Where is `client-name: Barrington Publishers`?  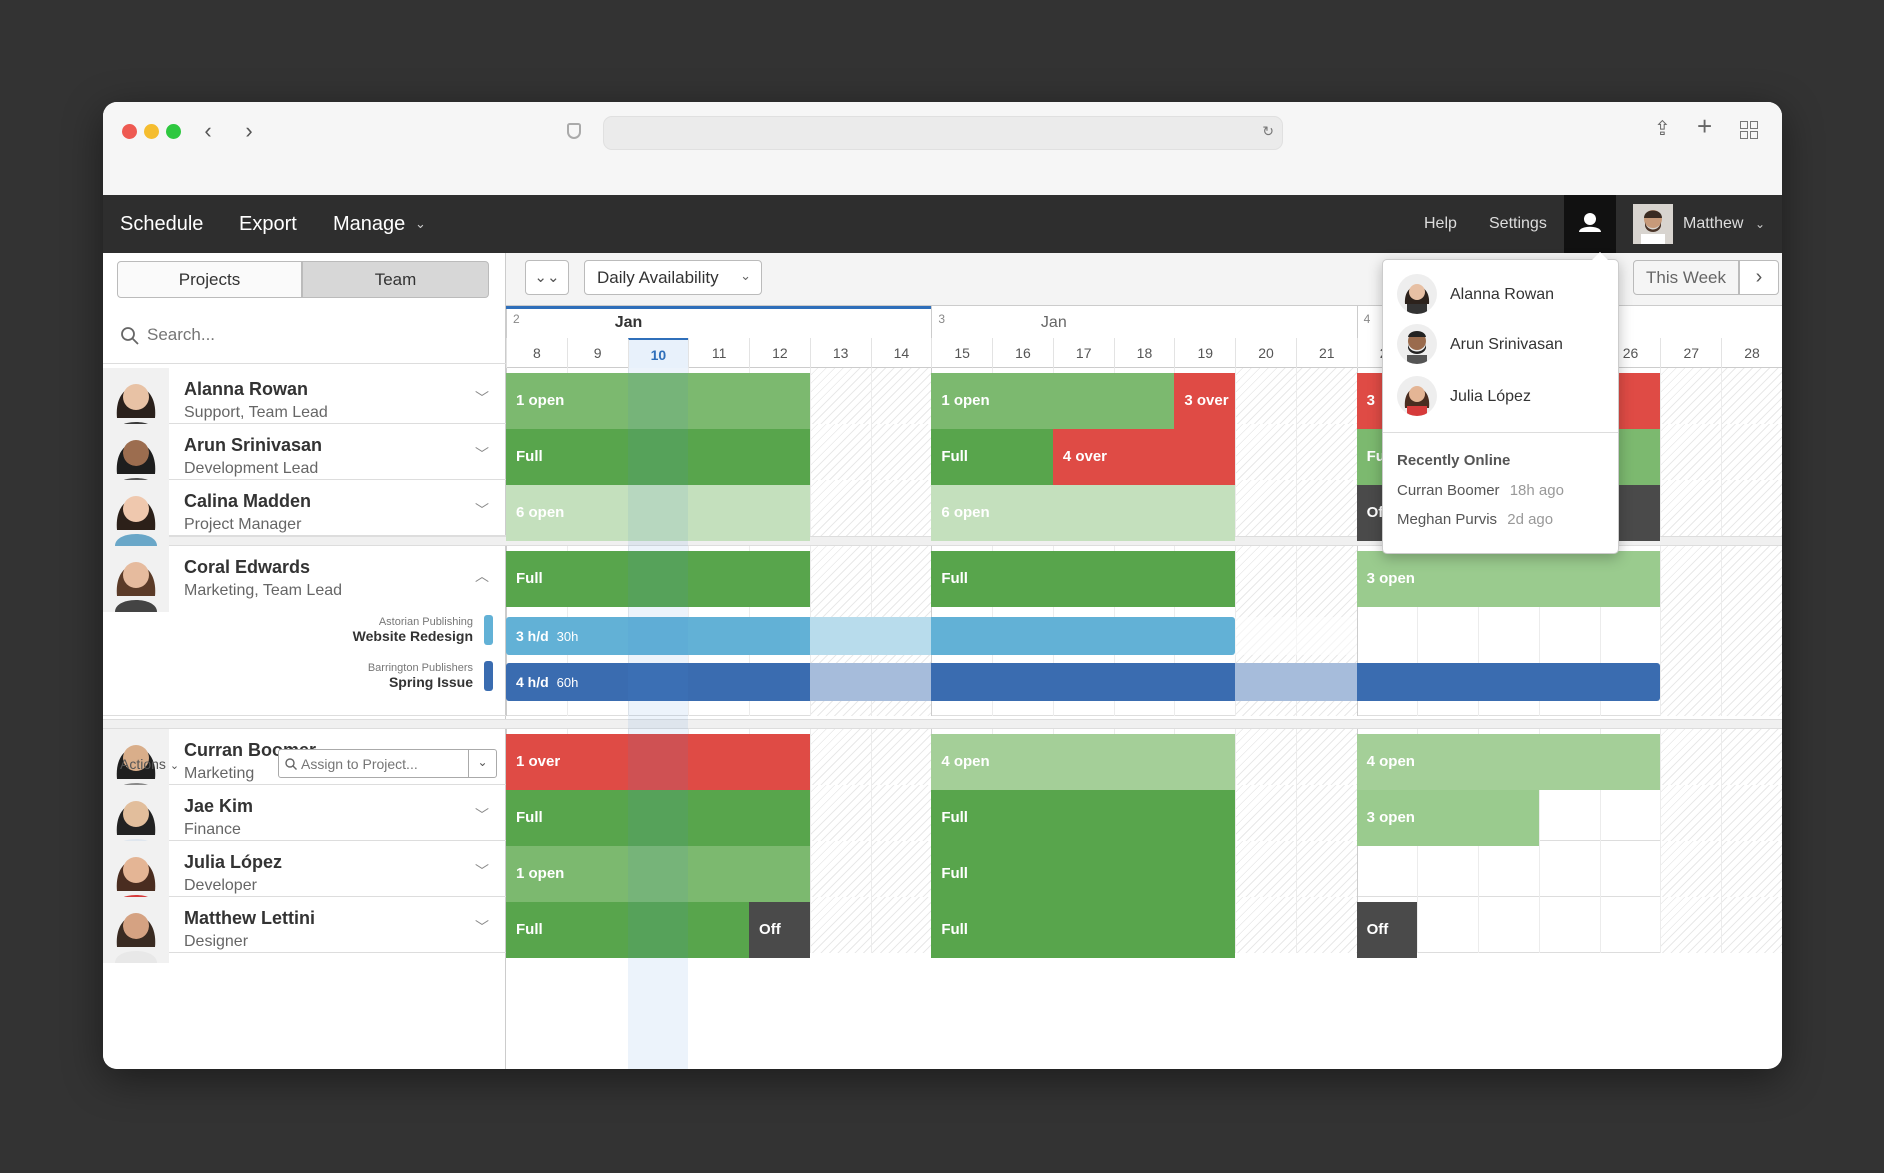 client-name: Barrington Publishers is located at coordinates (420, 668).